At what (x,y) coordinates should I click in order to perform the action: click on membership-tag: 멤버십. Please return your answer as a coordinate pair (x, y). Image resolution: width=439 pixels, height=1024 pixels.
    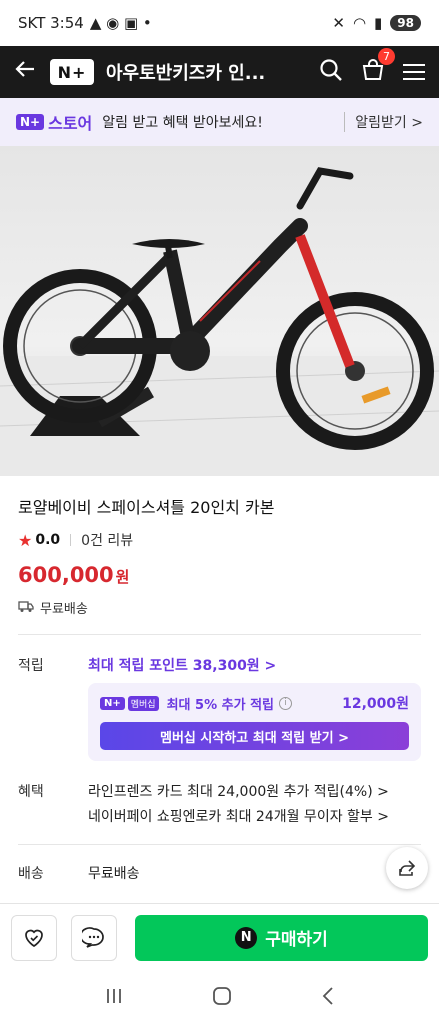
    Looking at the image, I should click on (143, 703).